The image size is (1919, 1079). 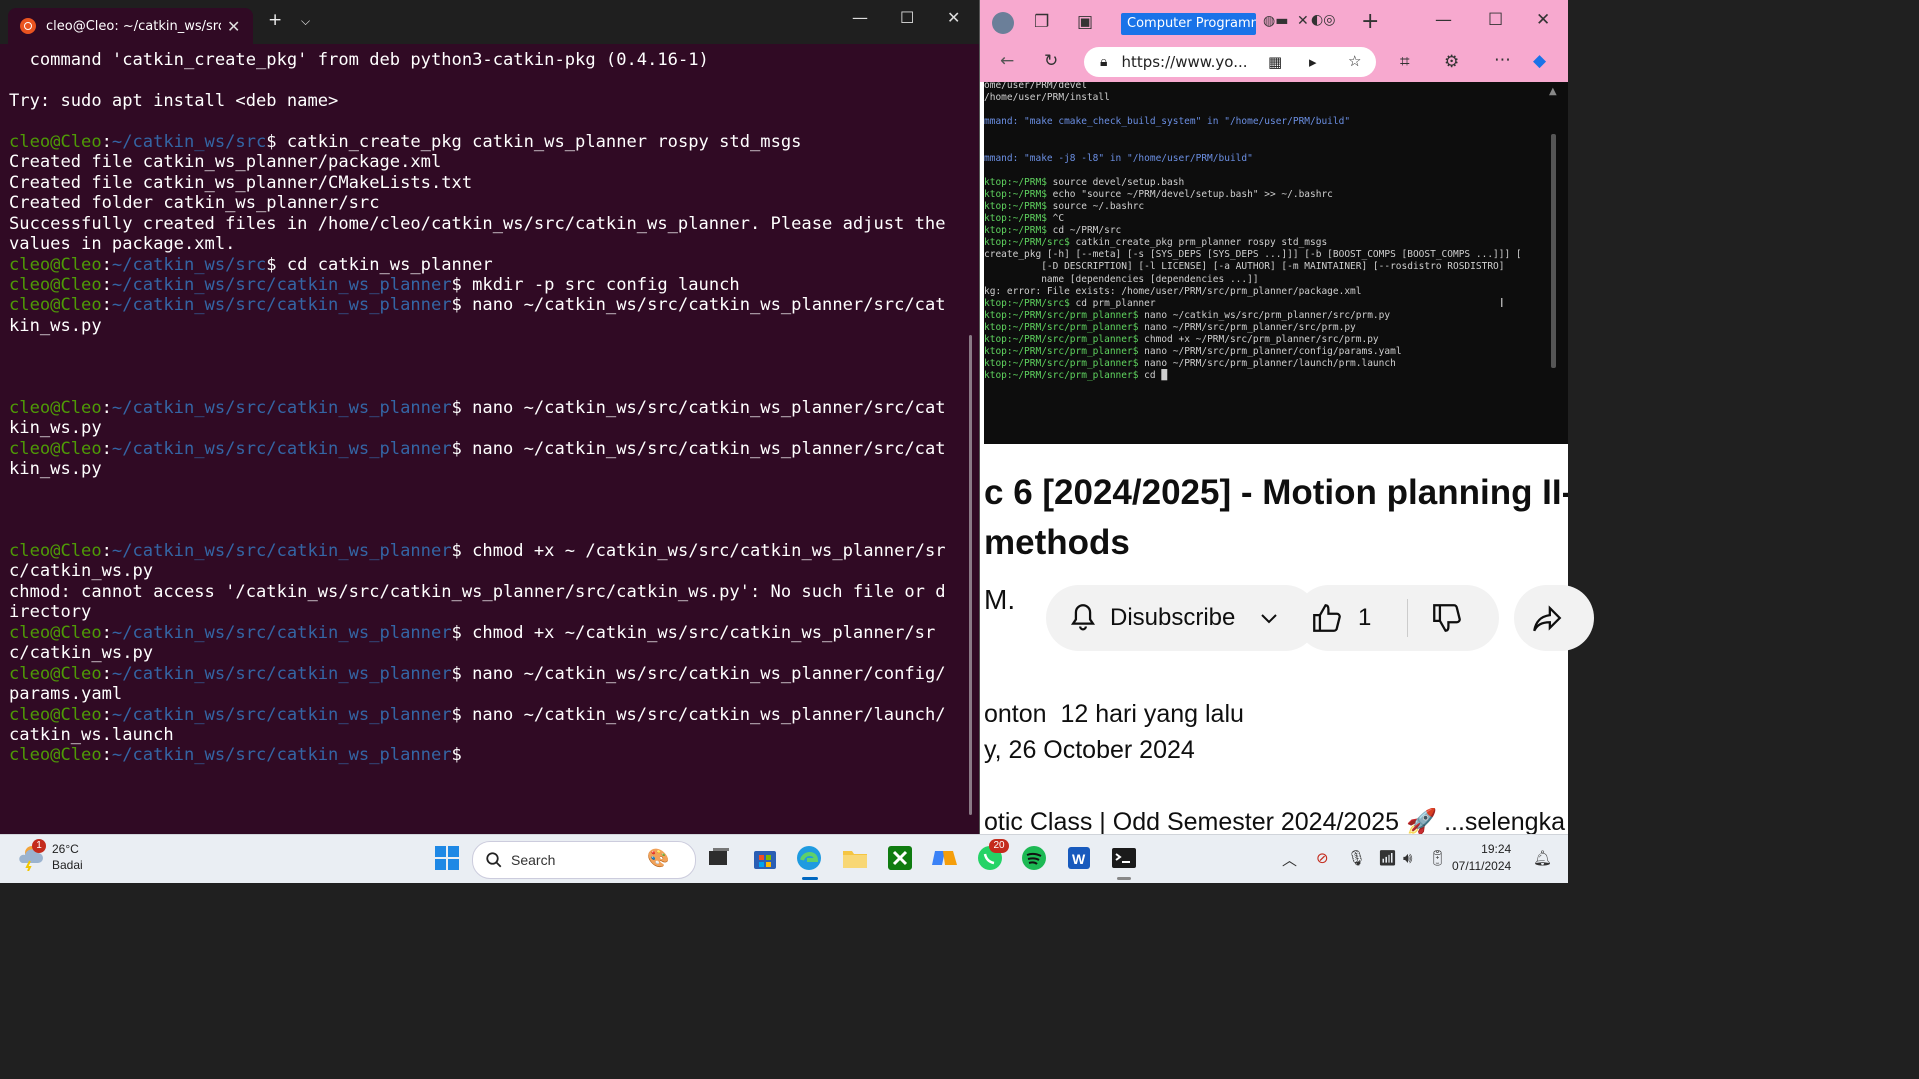 What do you see at coordinates (1387, 858) in the screenshot?
I see `wifi-icon: 📶︎` at bounding box center [1387, 858].